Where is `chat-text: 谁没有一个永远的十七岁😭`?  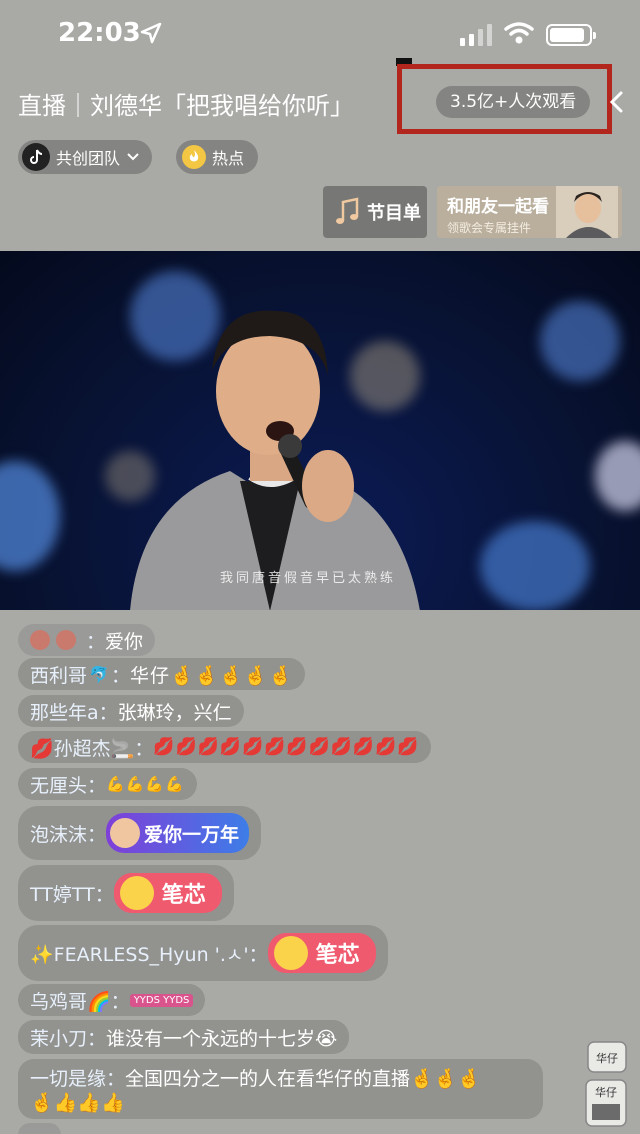 chat-text: 谁没有一个永远的十七岁😭 is located at coordinates (222, 1038).